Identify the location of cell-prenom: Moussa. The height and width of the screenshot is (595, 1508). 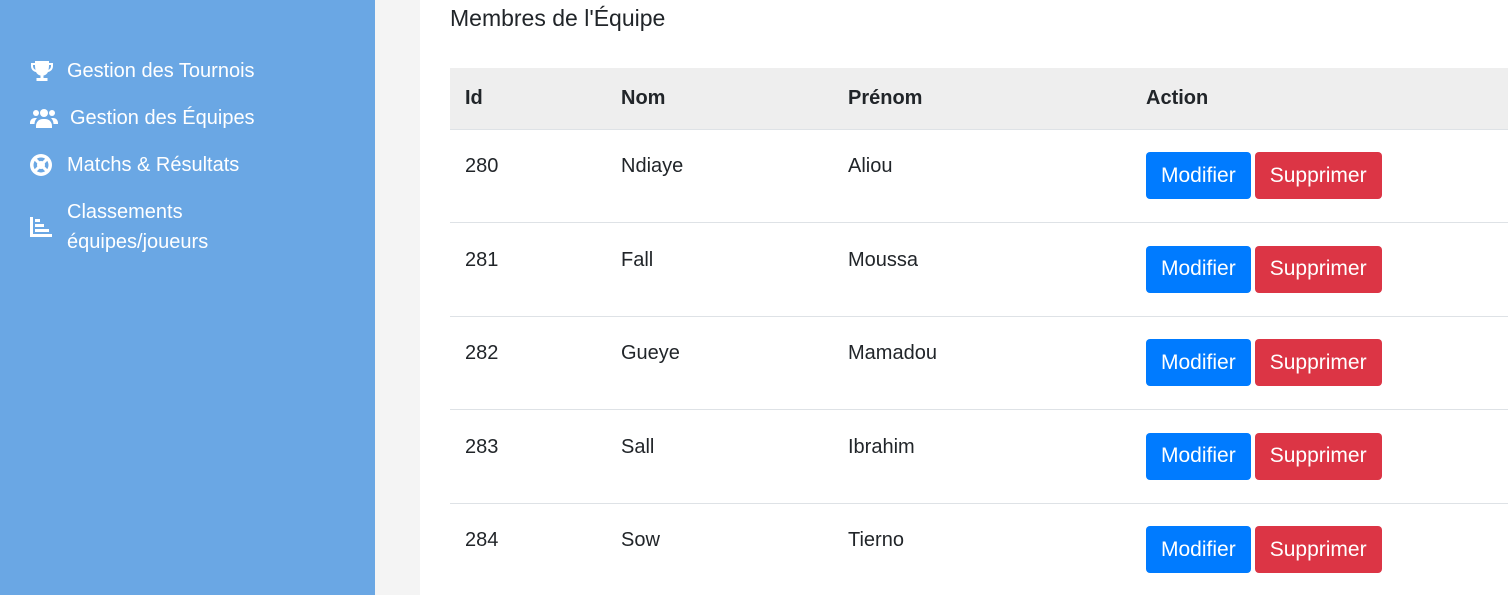
(883, 259).